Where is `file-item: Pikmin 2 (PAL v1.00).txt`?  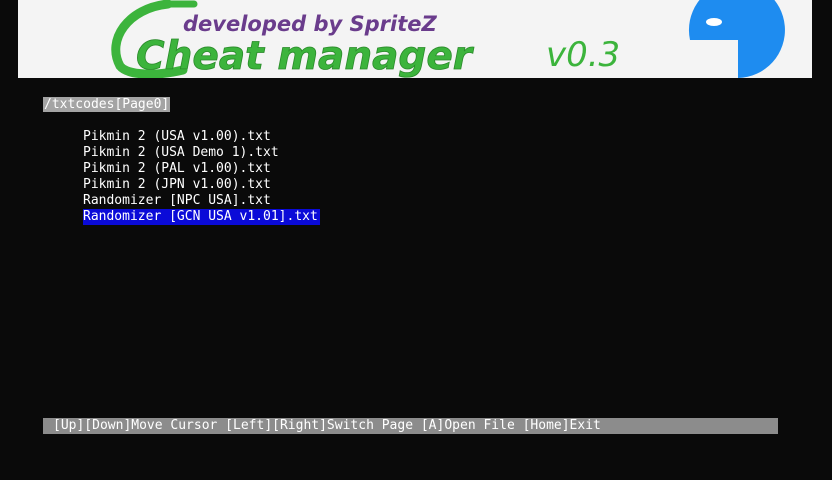
file-item: Pikmin 2 (PAL v1.00).txt is located at coordinates (178, 169).